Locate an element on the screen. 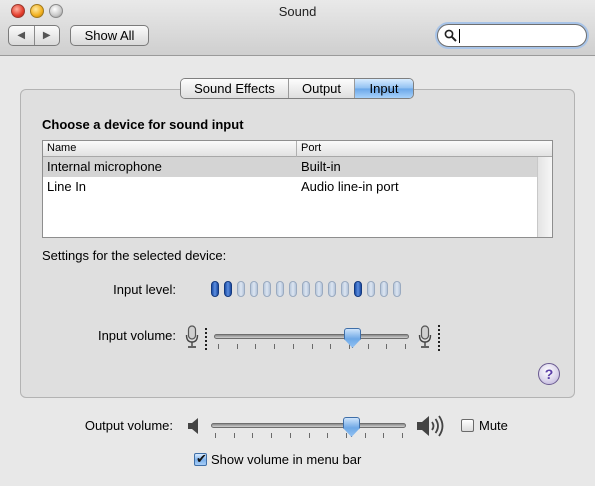  microphone-high-icon is located at coordinates (425, 336).